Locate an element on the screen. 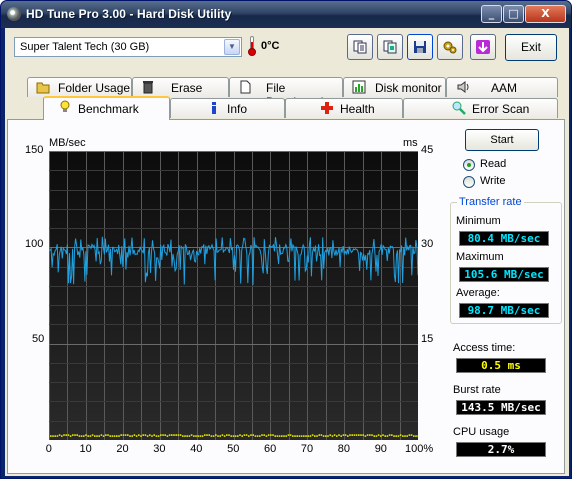 Image resolution: width=572 pixels, height=479 pixels. health-cross-icon is located at coordinates (327, 108).